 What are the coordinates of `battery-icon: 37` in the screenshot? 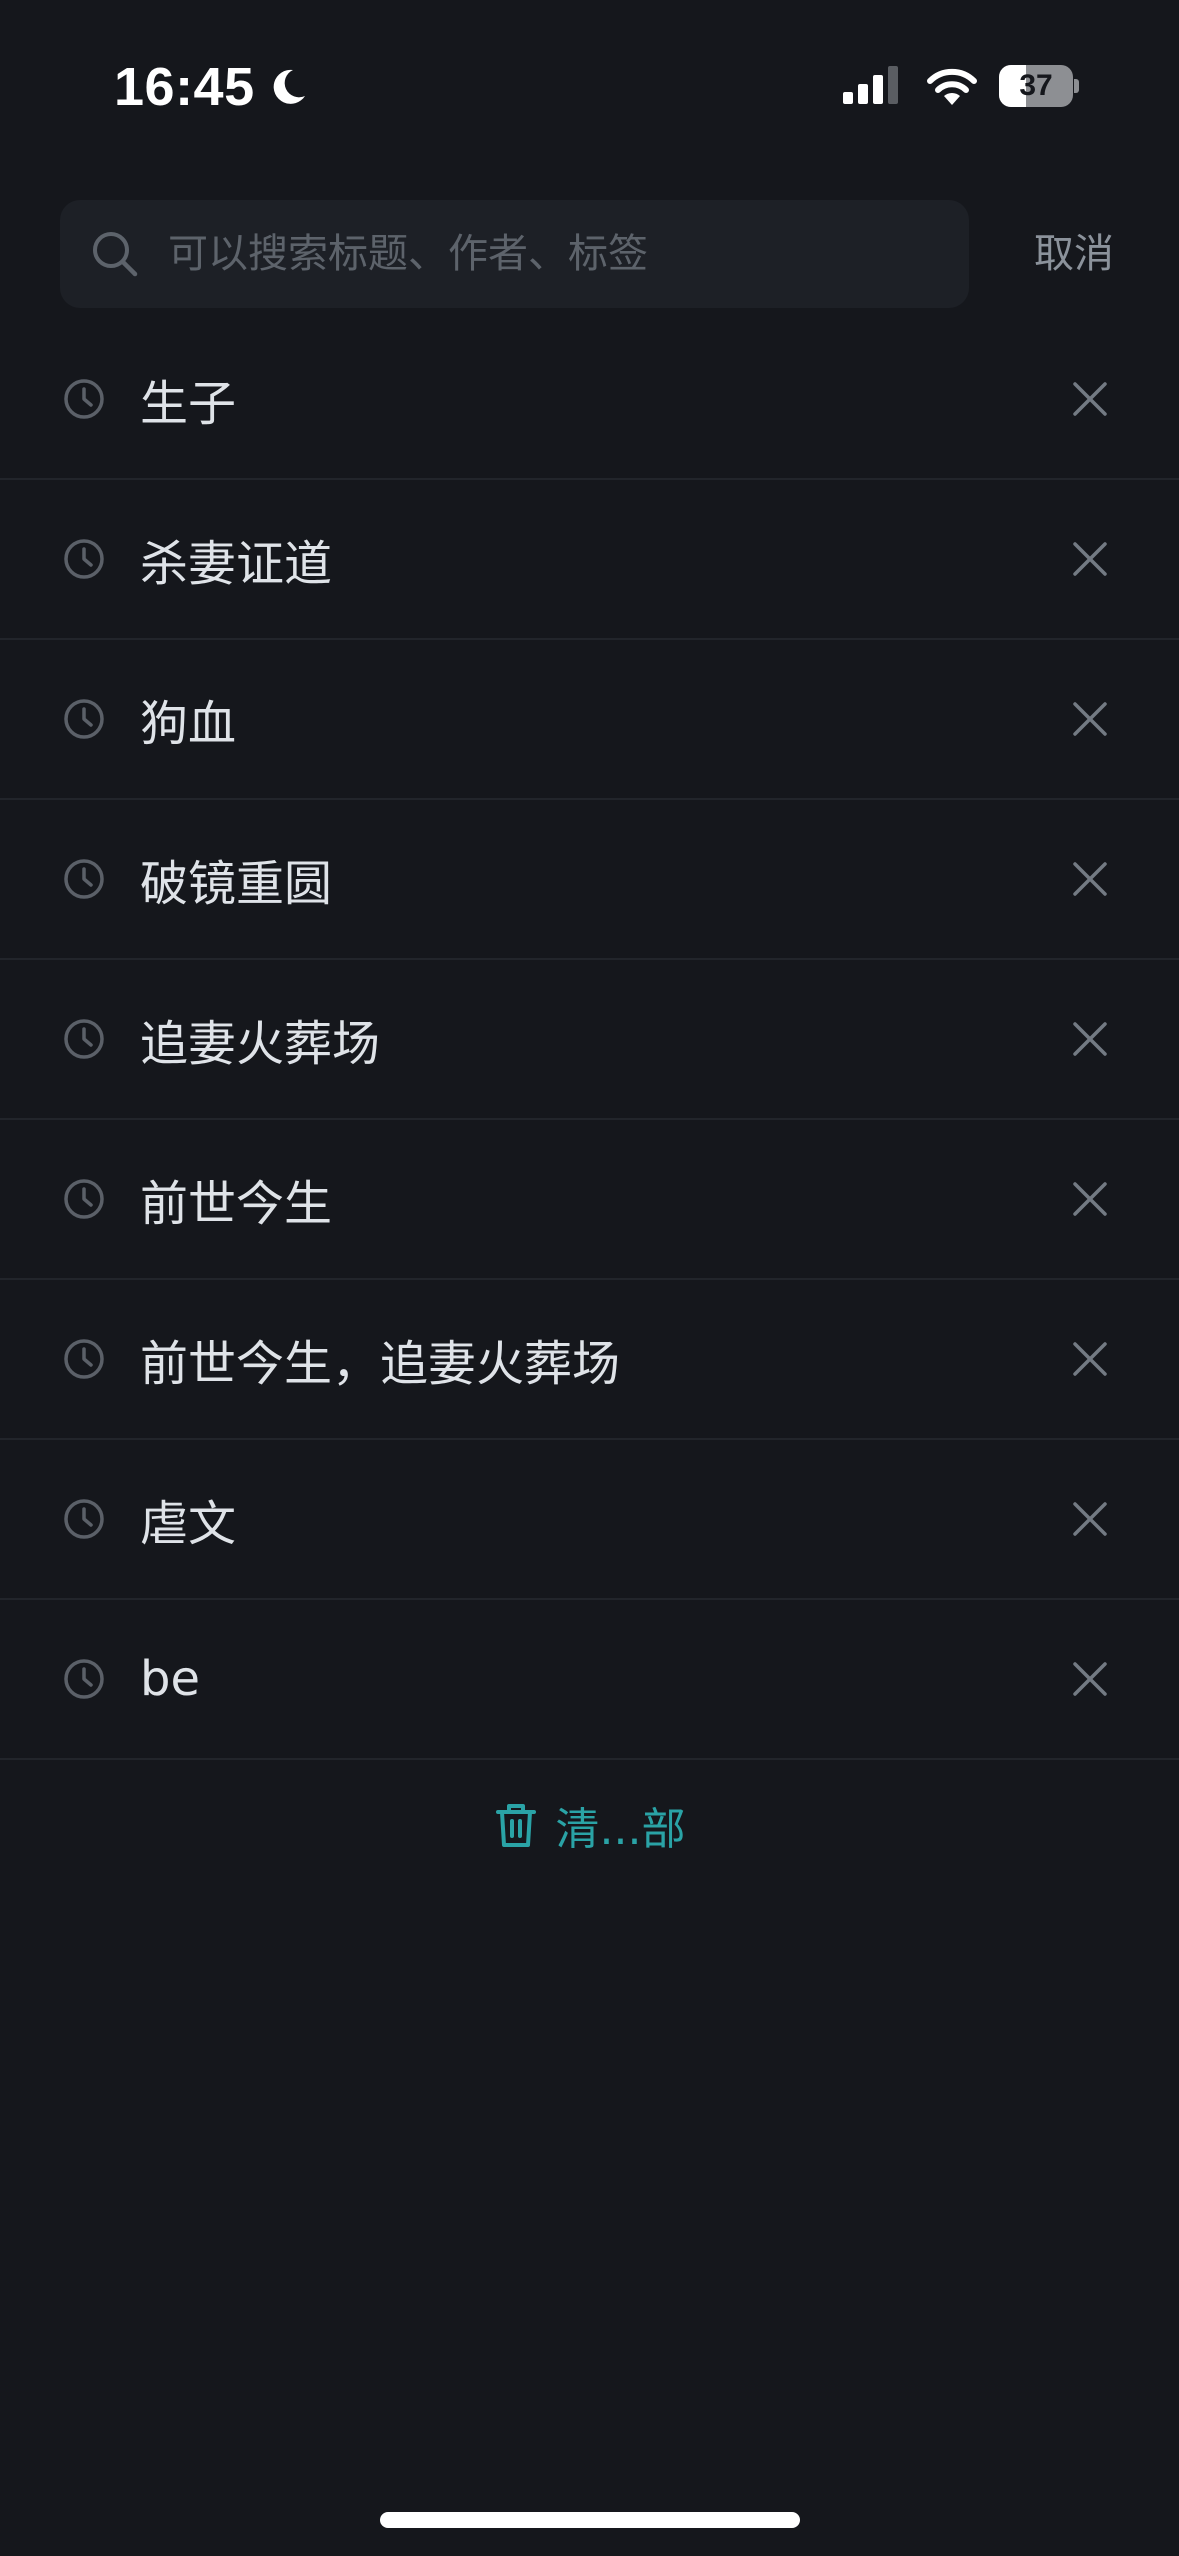 It's located at (1039, 86).